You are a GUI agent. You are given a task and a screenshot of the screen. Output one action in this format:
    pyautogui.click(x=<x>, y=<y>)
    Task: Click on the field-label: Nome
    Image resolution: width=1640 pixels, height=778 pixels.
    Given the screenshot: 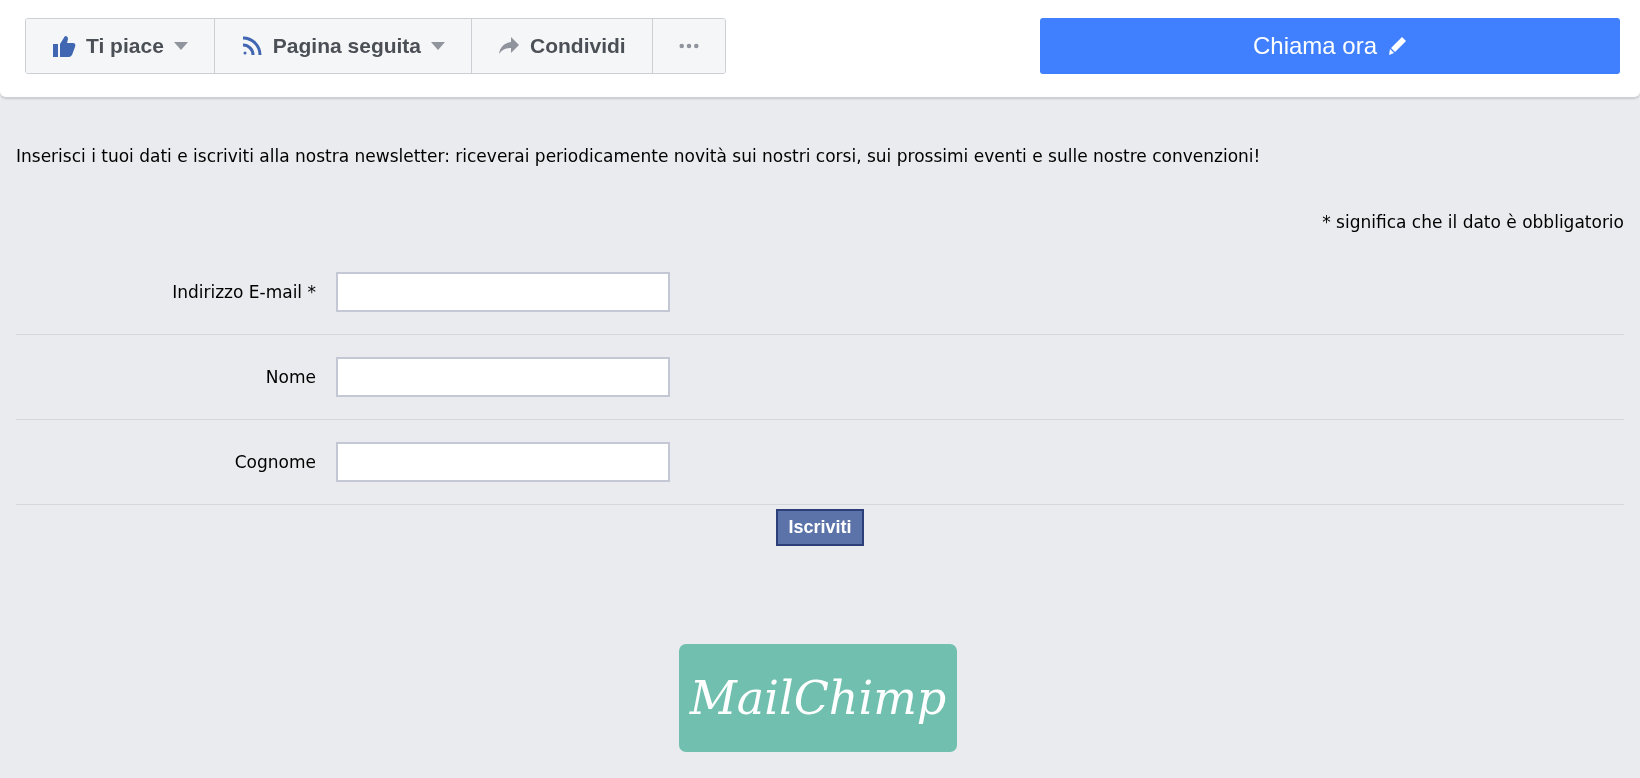 What is the action you would take?
    pyautogui.click(x=290, y=377)
    